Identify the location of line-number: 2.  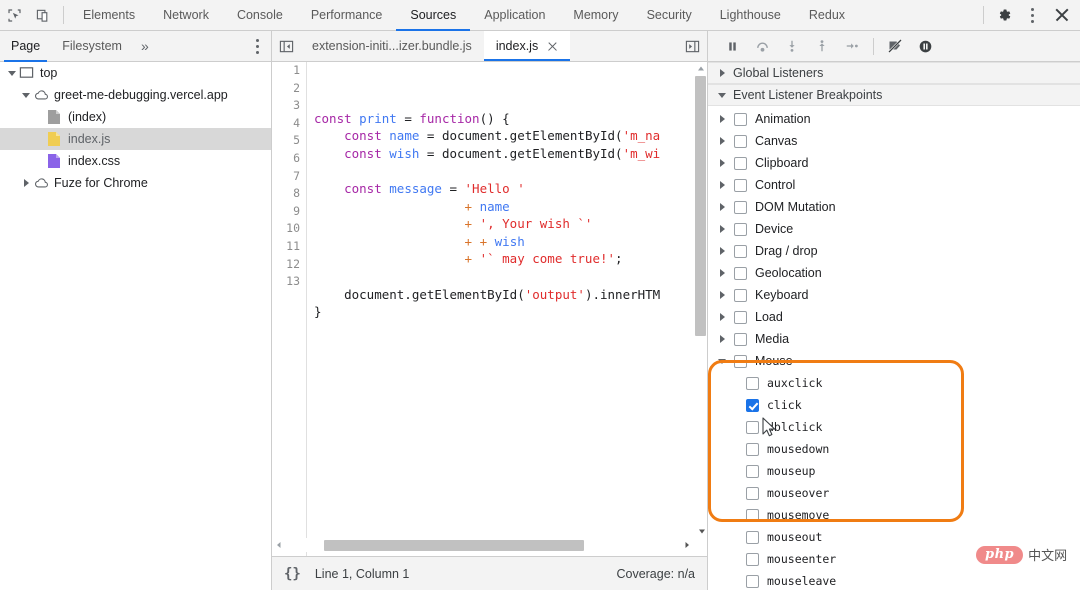
(289, 89).